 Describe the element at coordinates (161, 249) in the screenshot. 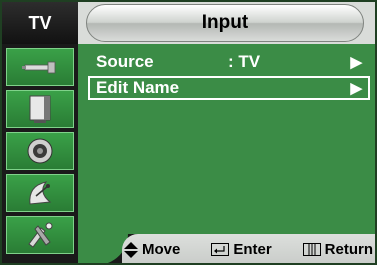

I see `move-label: Move` at that location.